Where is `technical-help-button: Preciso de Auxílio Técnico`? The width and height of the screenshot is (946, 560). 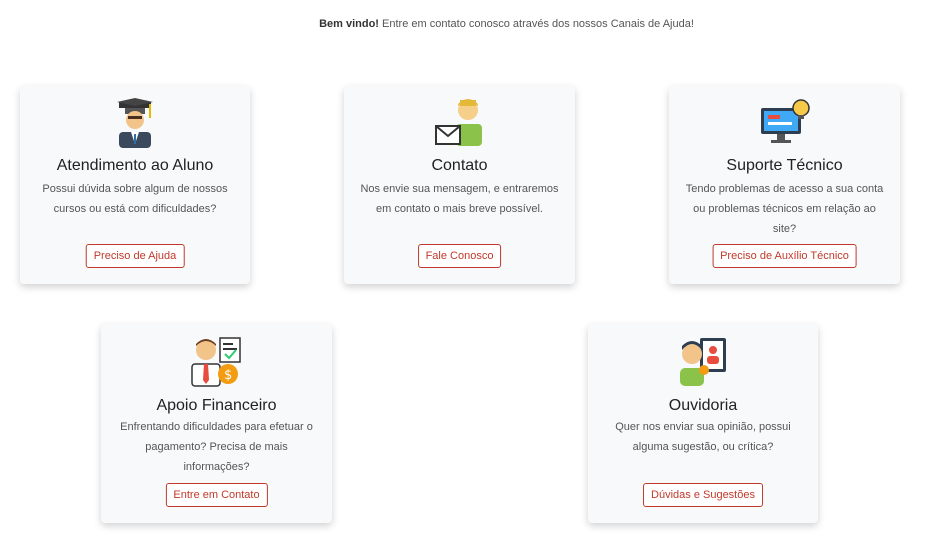
technical-help-button: Preciso de Auxílio Técnico is located at coordinates (784, 256).